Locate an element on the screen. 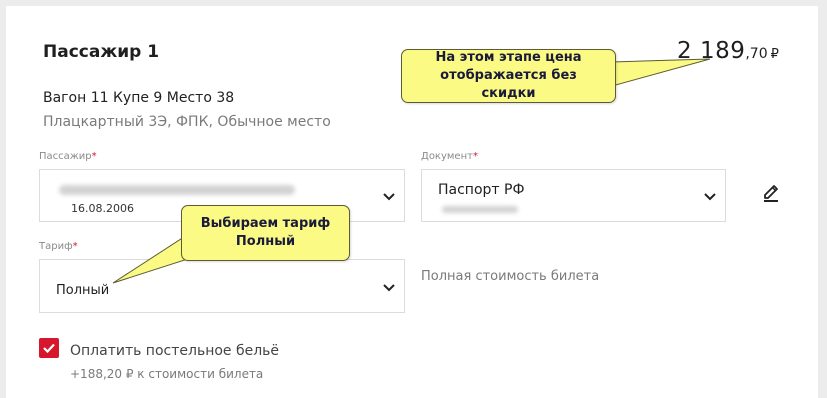  tariff-select: Полный is located at coordinates (222, 286).